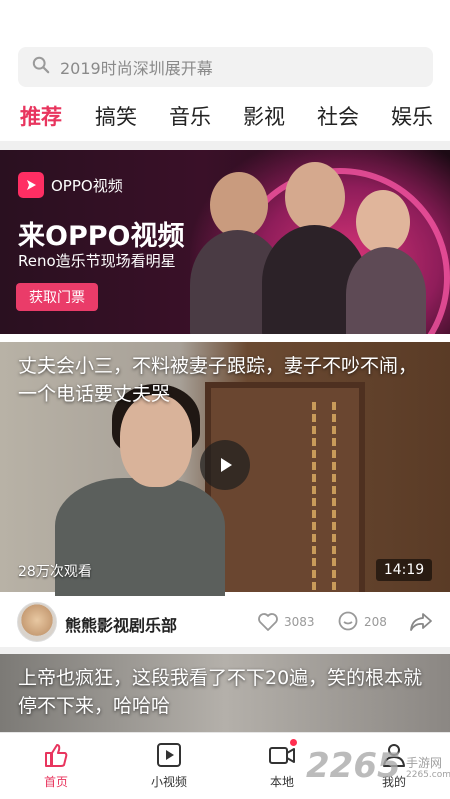 The height and width of the screenshot is (799, 450). I want to click on video-duration: 14:19, so click(404, 570).